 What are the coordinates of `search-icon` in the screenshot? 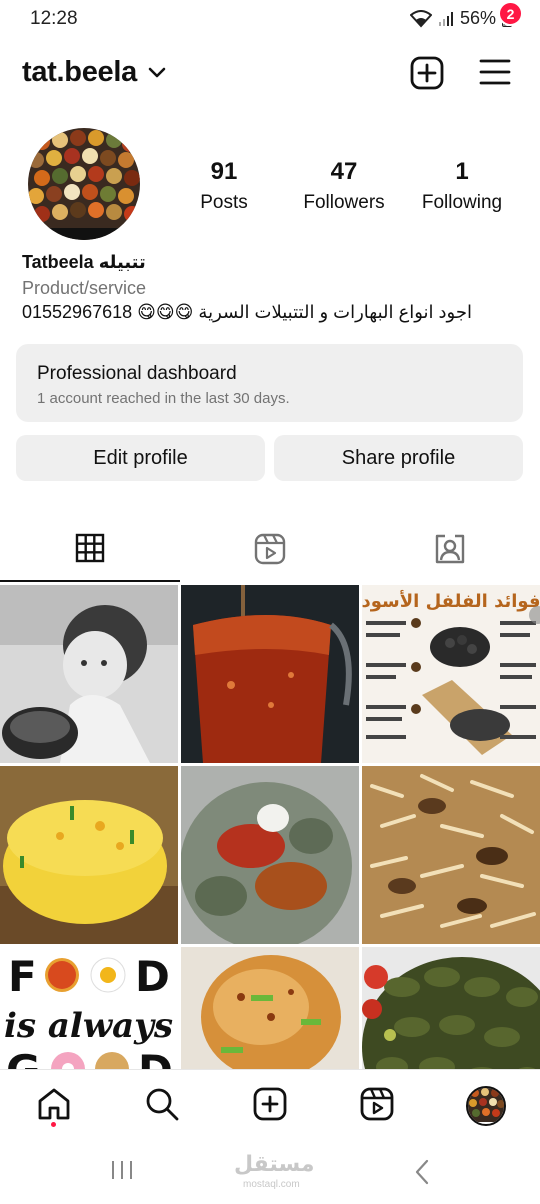 It's located at (162, 1106).